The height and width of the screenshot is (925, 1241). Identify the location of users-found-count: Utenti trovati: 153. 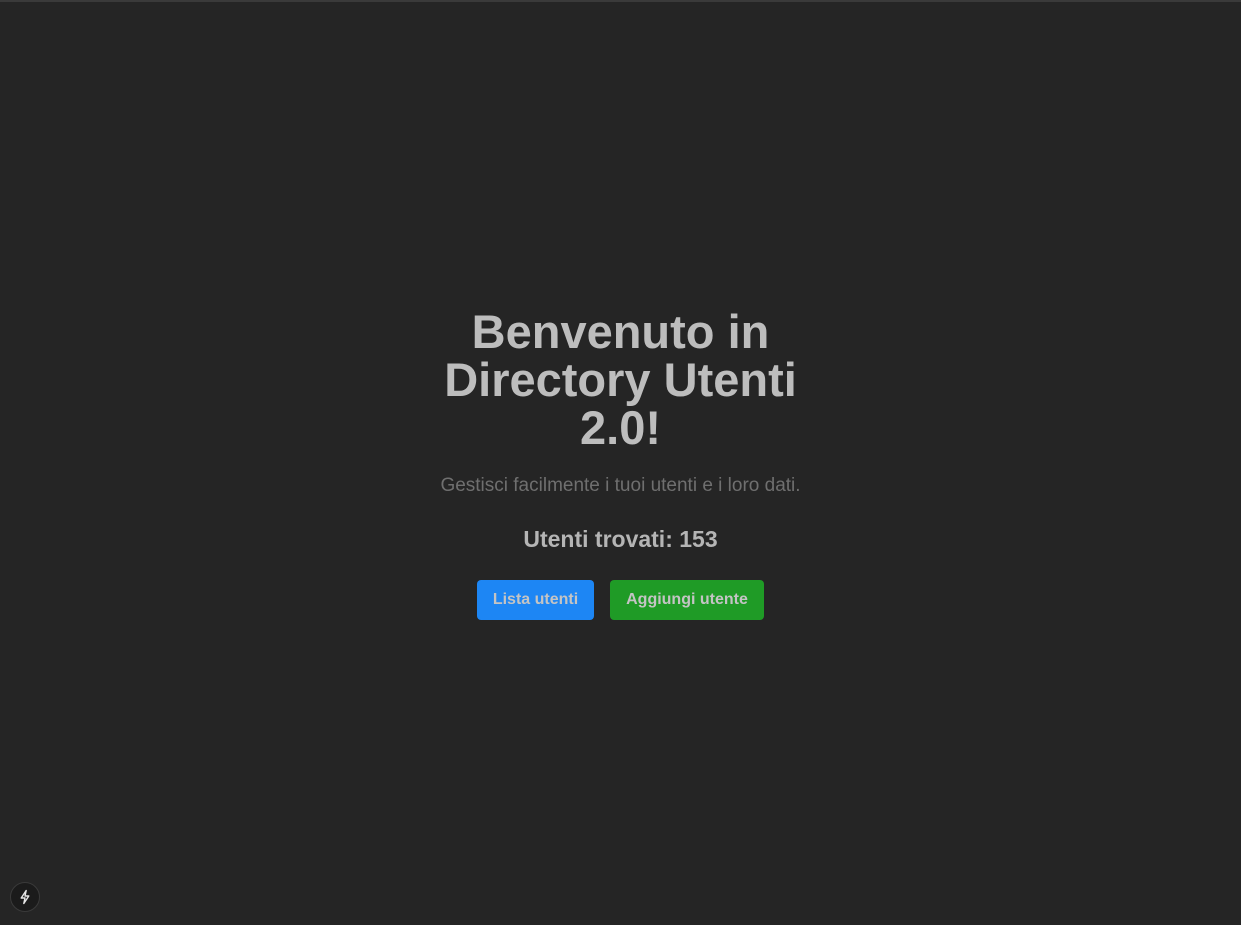
(620, 539).